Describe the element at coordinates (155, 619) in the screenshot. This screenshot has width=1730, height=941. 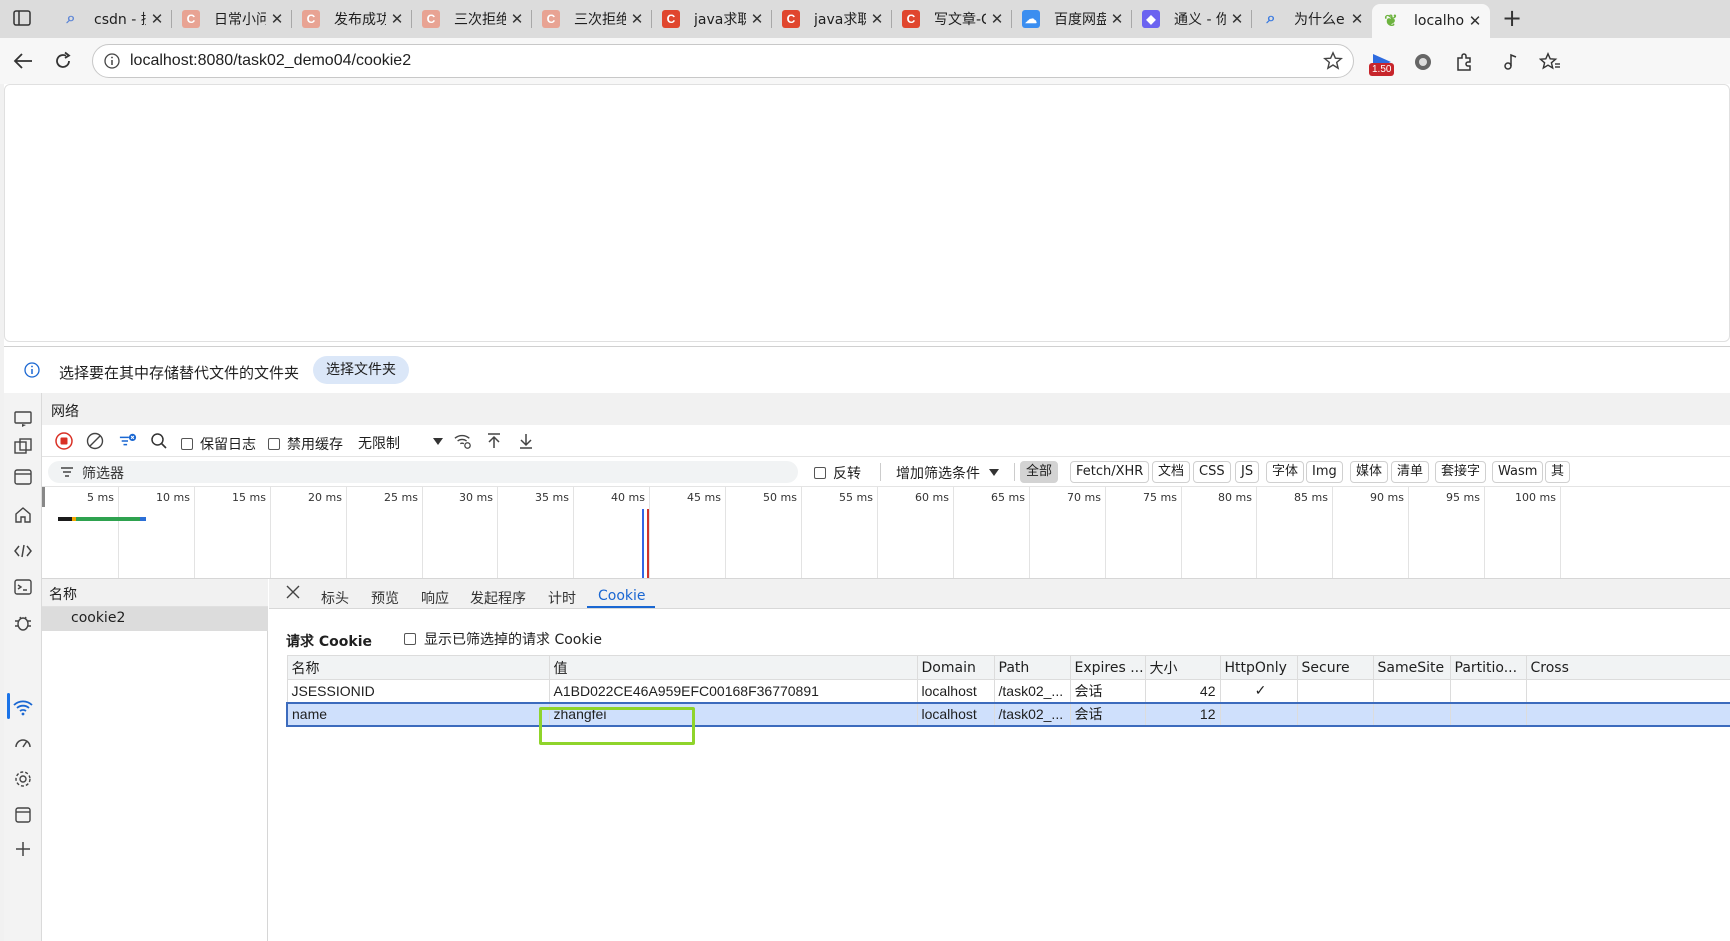
I see `request-row: cookie2` at that location.